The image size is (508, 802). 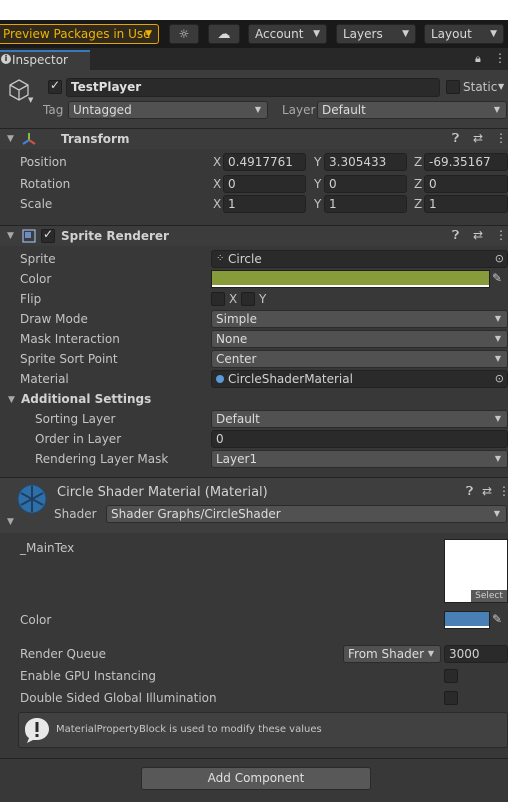 I want to click on layer-label: Layer, so click(x=299, y=110).